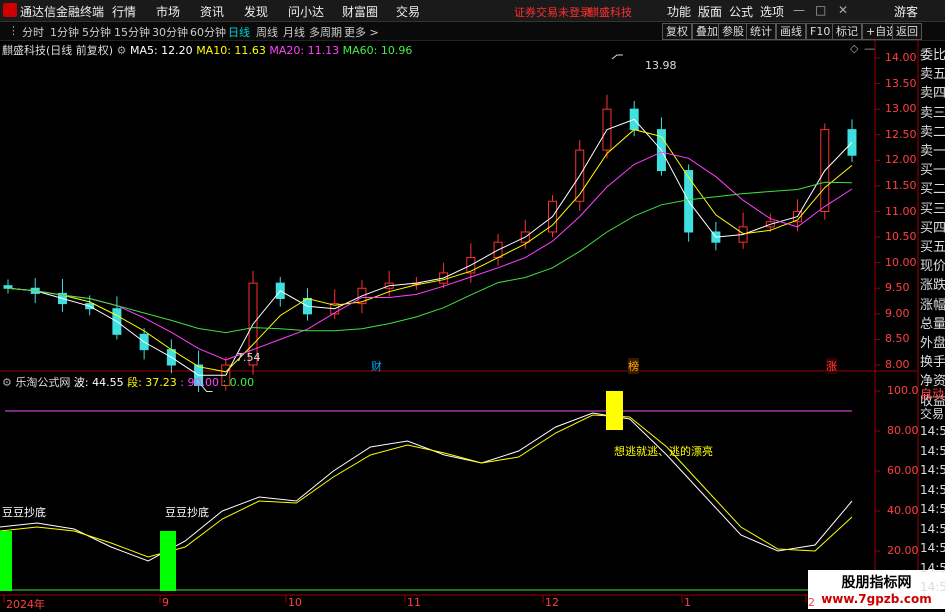  What do you see at coordinates (932, 394) in the screenshot?
I see `side-trade-item: 自动` at bounding box center [932, 394].